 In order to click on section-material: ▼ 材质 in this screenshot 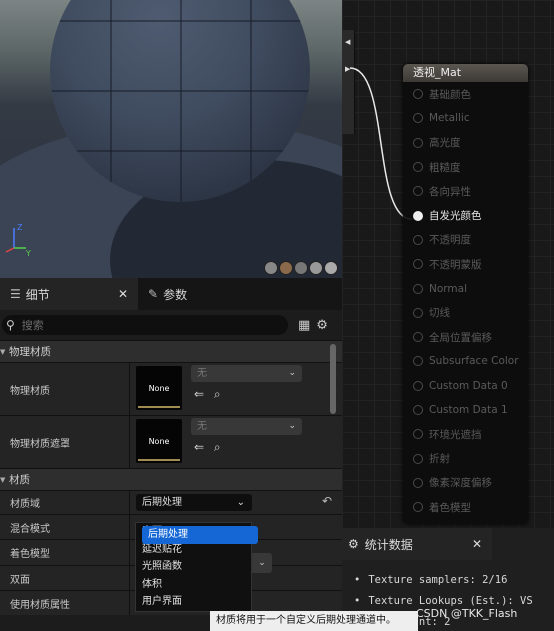, I will do `click(171, 479)`.